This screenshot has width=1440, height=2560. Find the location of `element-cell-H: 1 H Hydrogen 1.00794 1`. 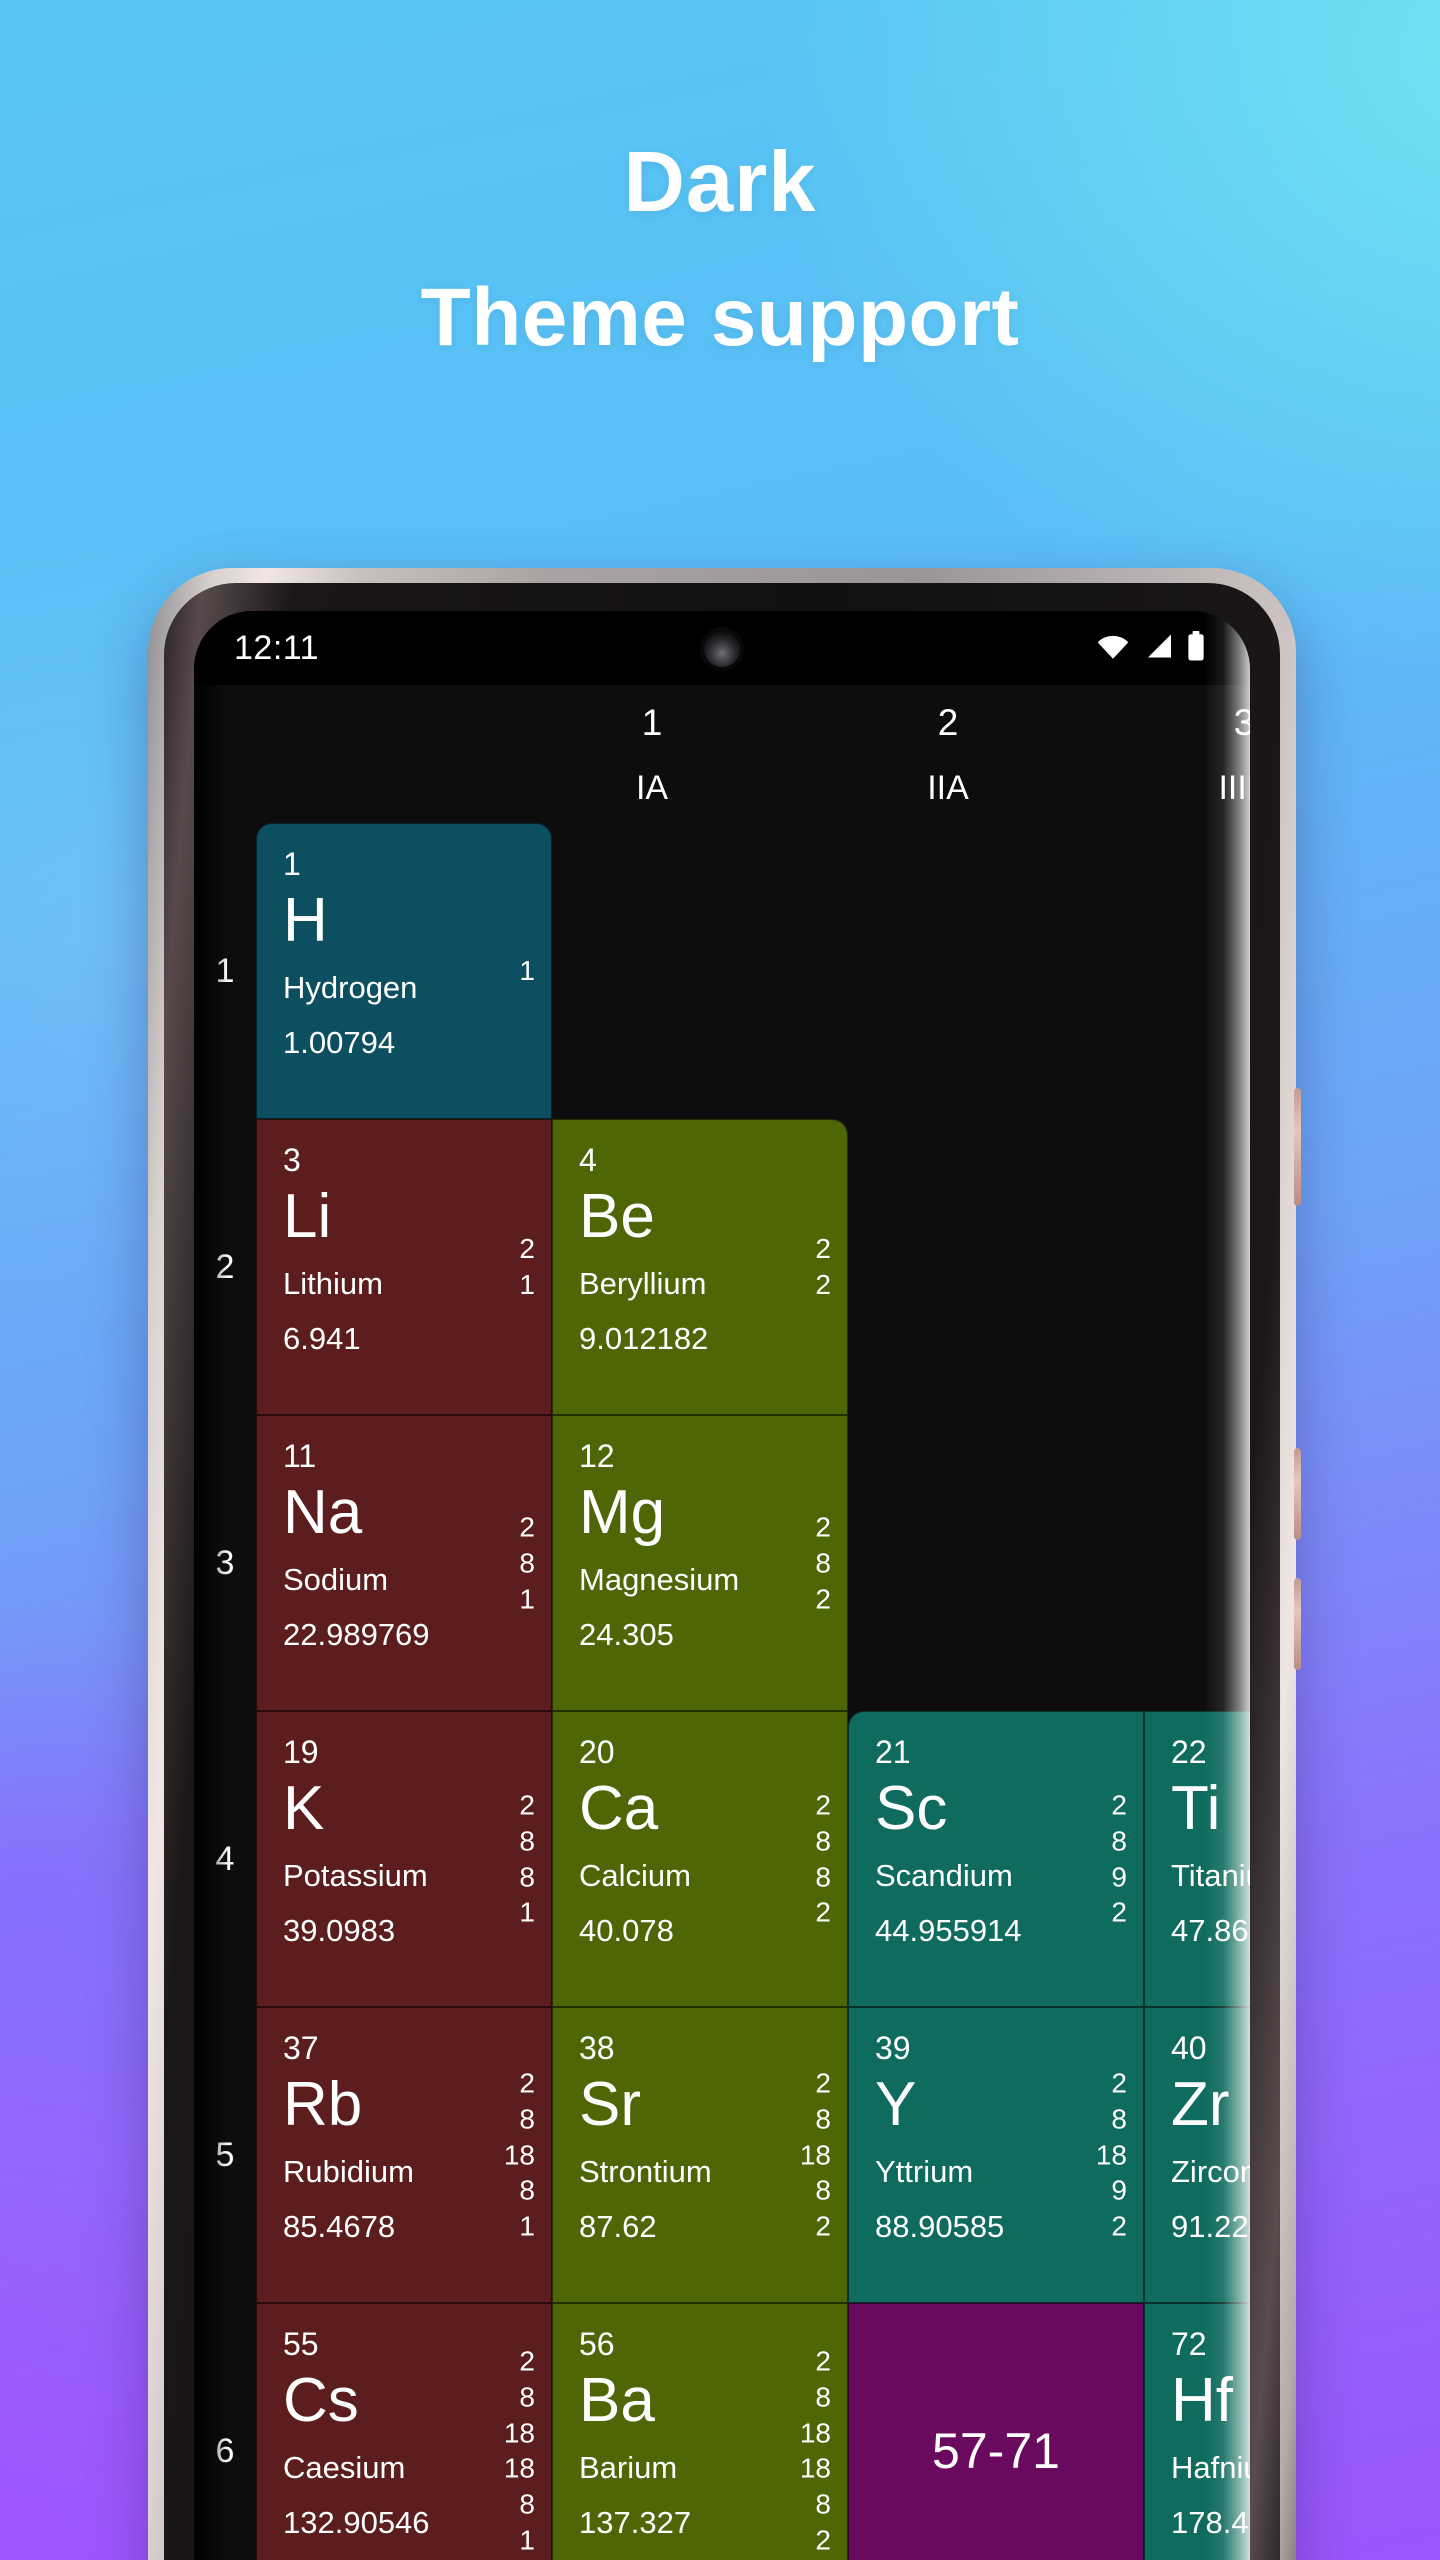

element-cell-H: 1 H Hydrogen 1.00794 1 is located at coordinates (404, 971).